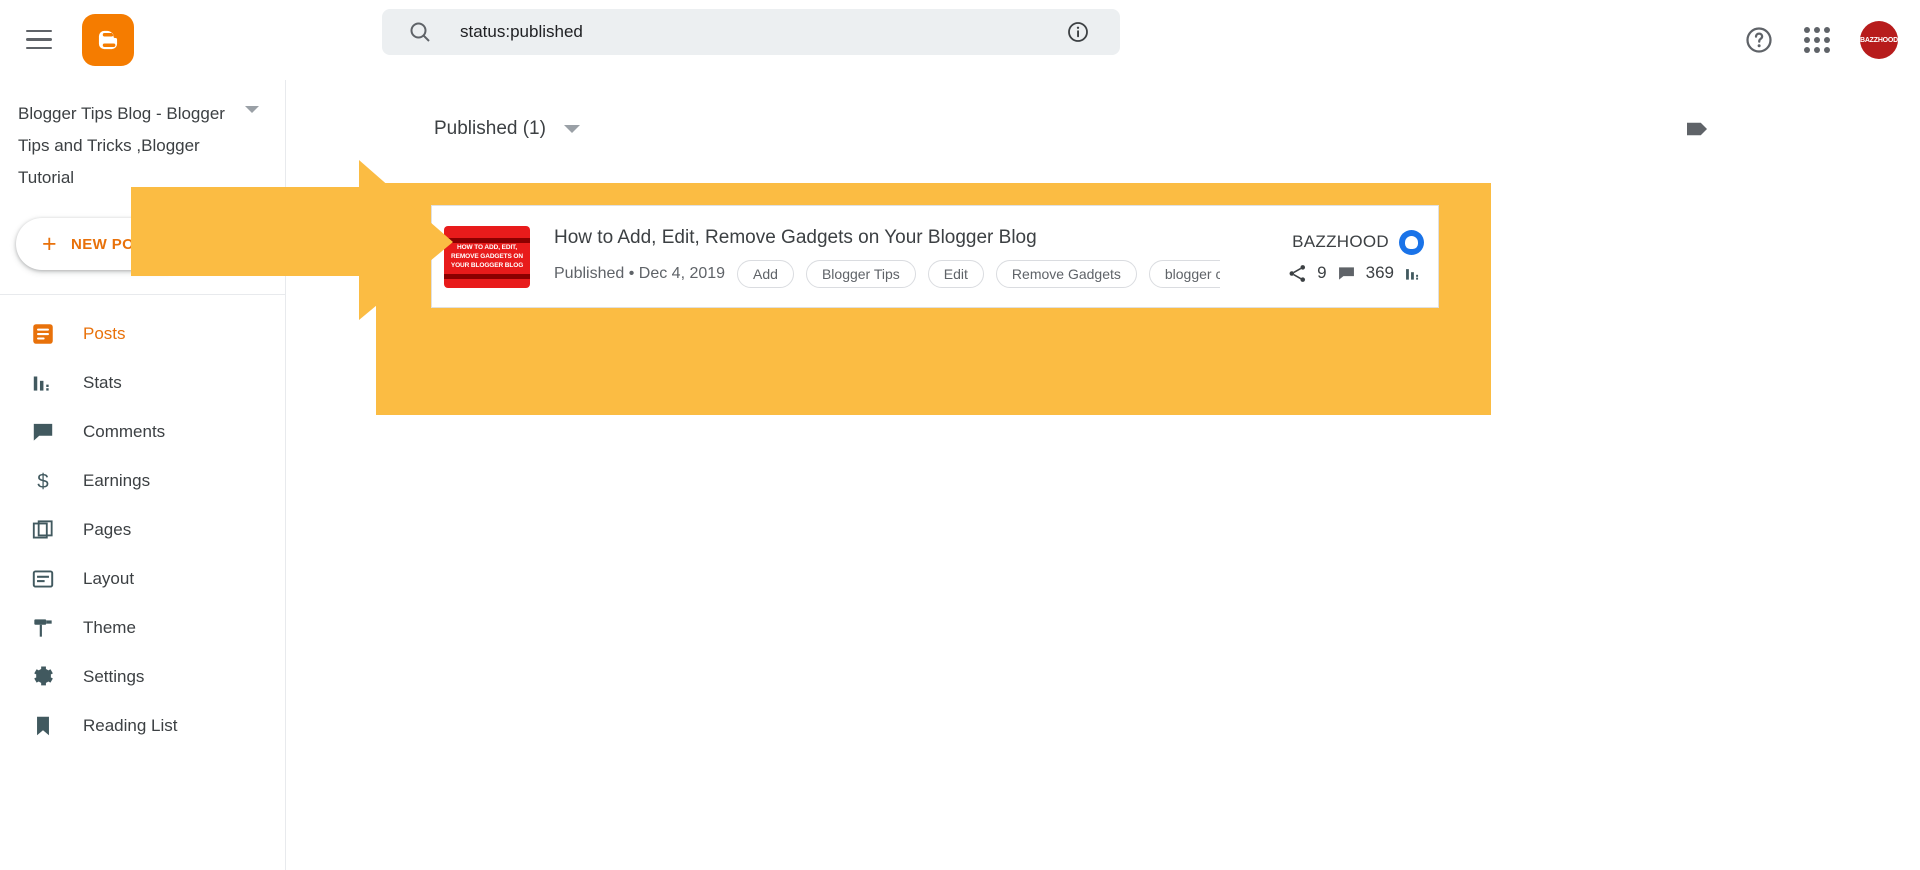 This screenshot has width=1920, height=870. What do you see at coordinates (763, 32) in the screenshot?
I see `search-input` at bounding box center [763, 32].